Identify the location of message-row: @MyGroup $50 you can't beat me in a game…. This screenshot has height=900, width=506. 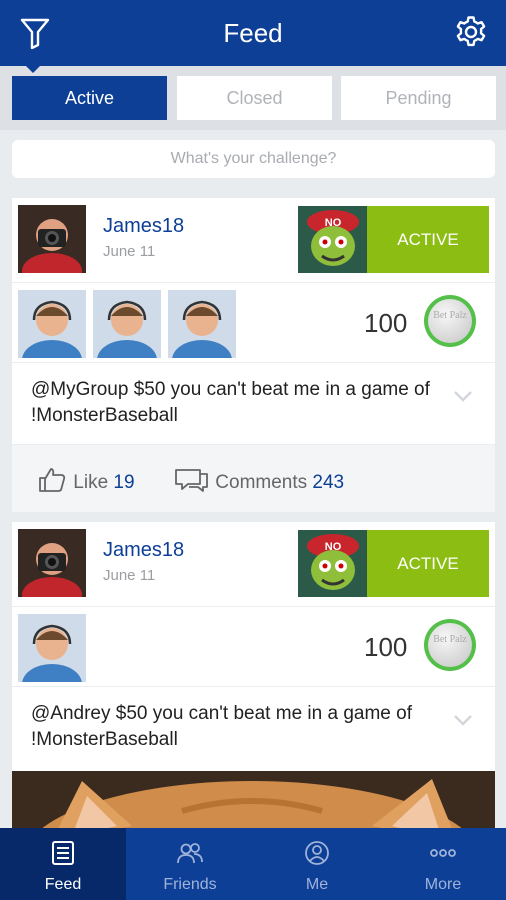
(253, 403).